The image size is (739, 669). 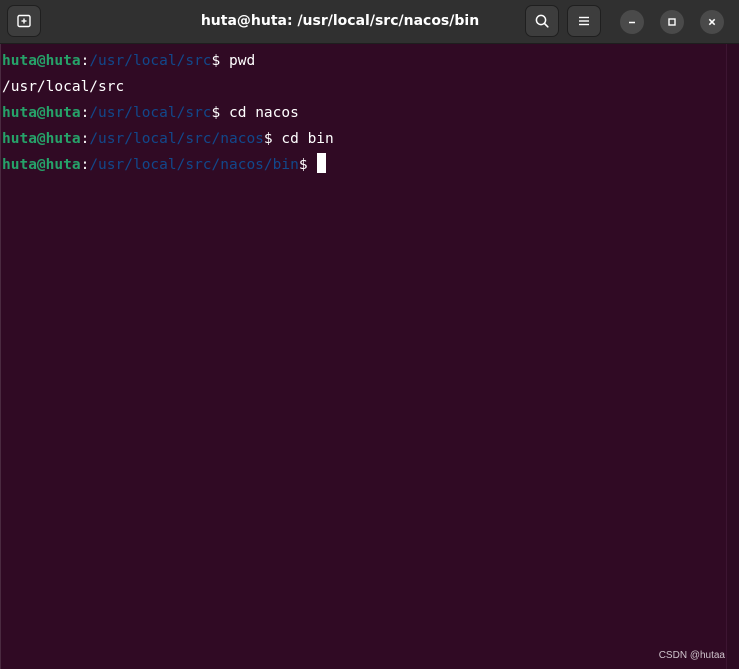 What do you see at coordinates (194, 165) in the screenshot?
I see `prompt-path: /usr/local/src/nacos/bin` at bounding box center [194, 165].